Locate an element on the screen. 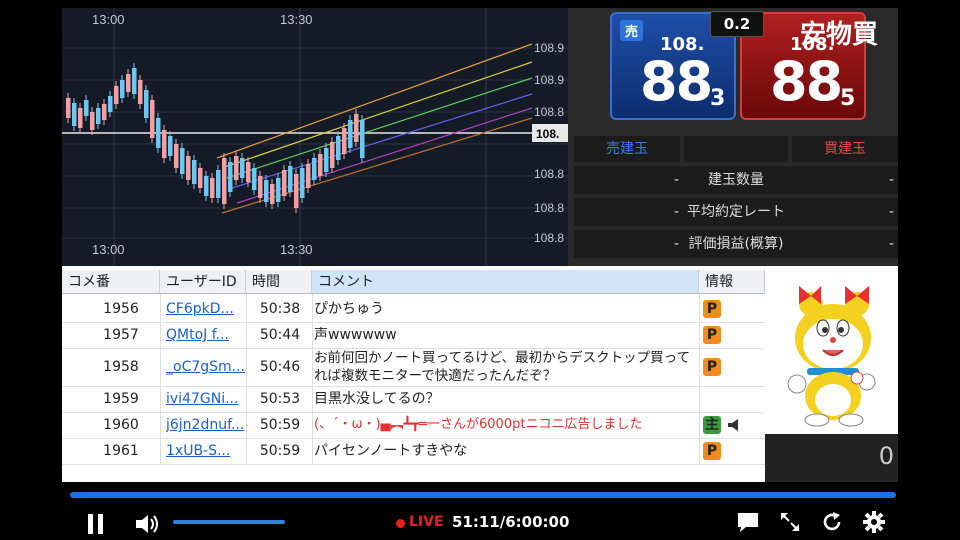 The height and width of the screenshot is (540, 960). volume-icon is located at coordinates (147, 524).